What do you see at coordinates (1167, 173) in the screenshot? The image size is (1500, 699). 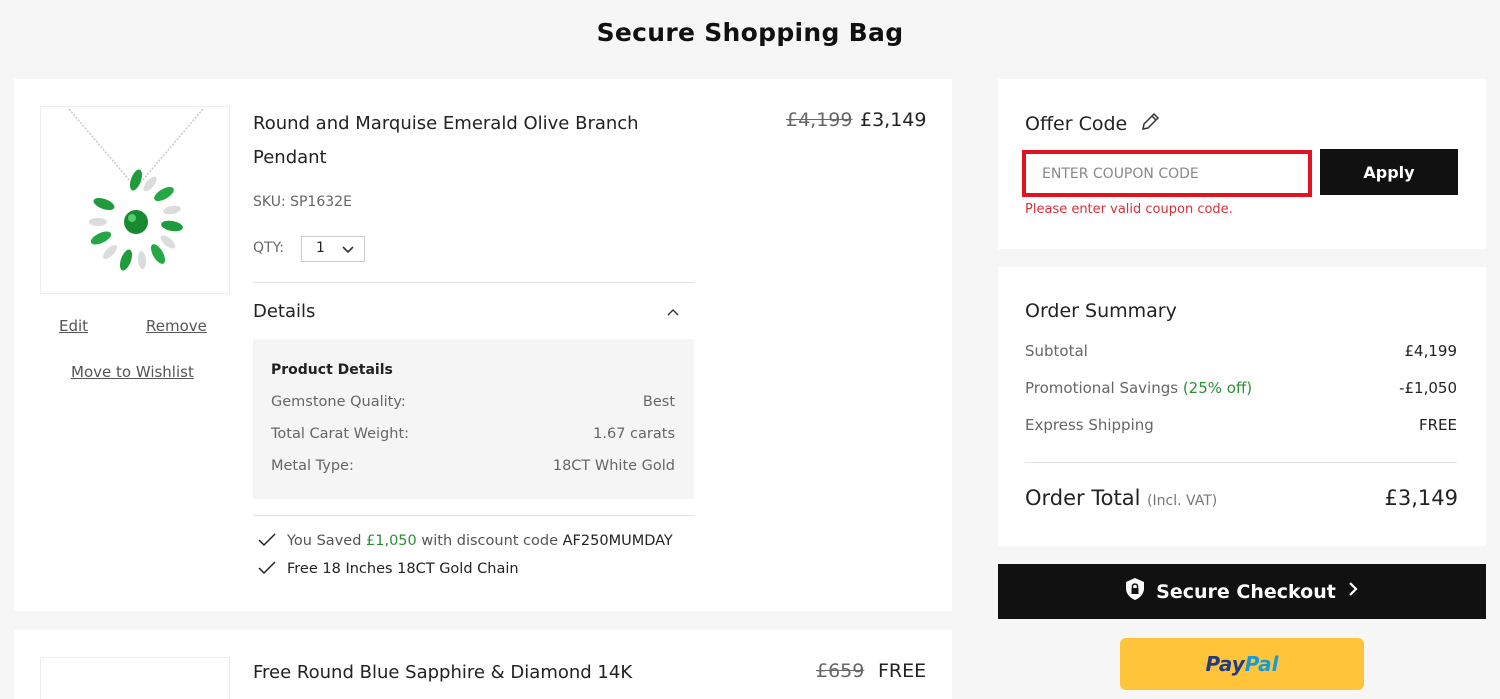 I see `coupon-code-input` at bounding box center [1167, 173].